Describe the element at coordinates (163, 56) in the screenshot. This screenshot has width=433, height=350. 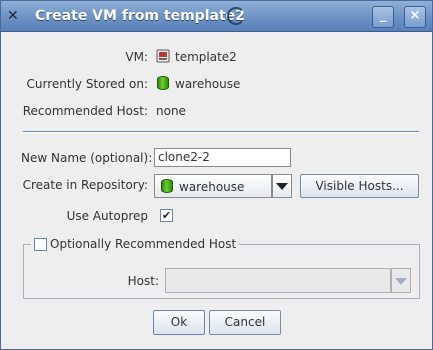
I see `vm-icon` at that location.